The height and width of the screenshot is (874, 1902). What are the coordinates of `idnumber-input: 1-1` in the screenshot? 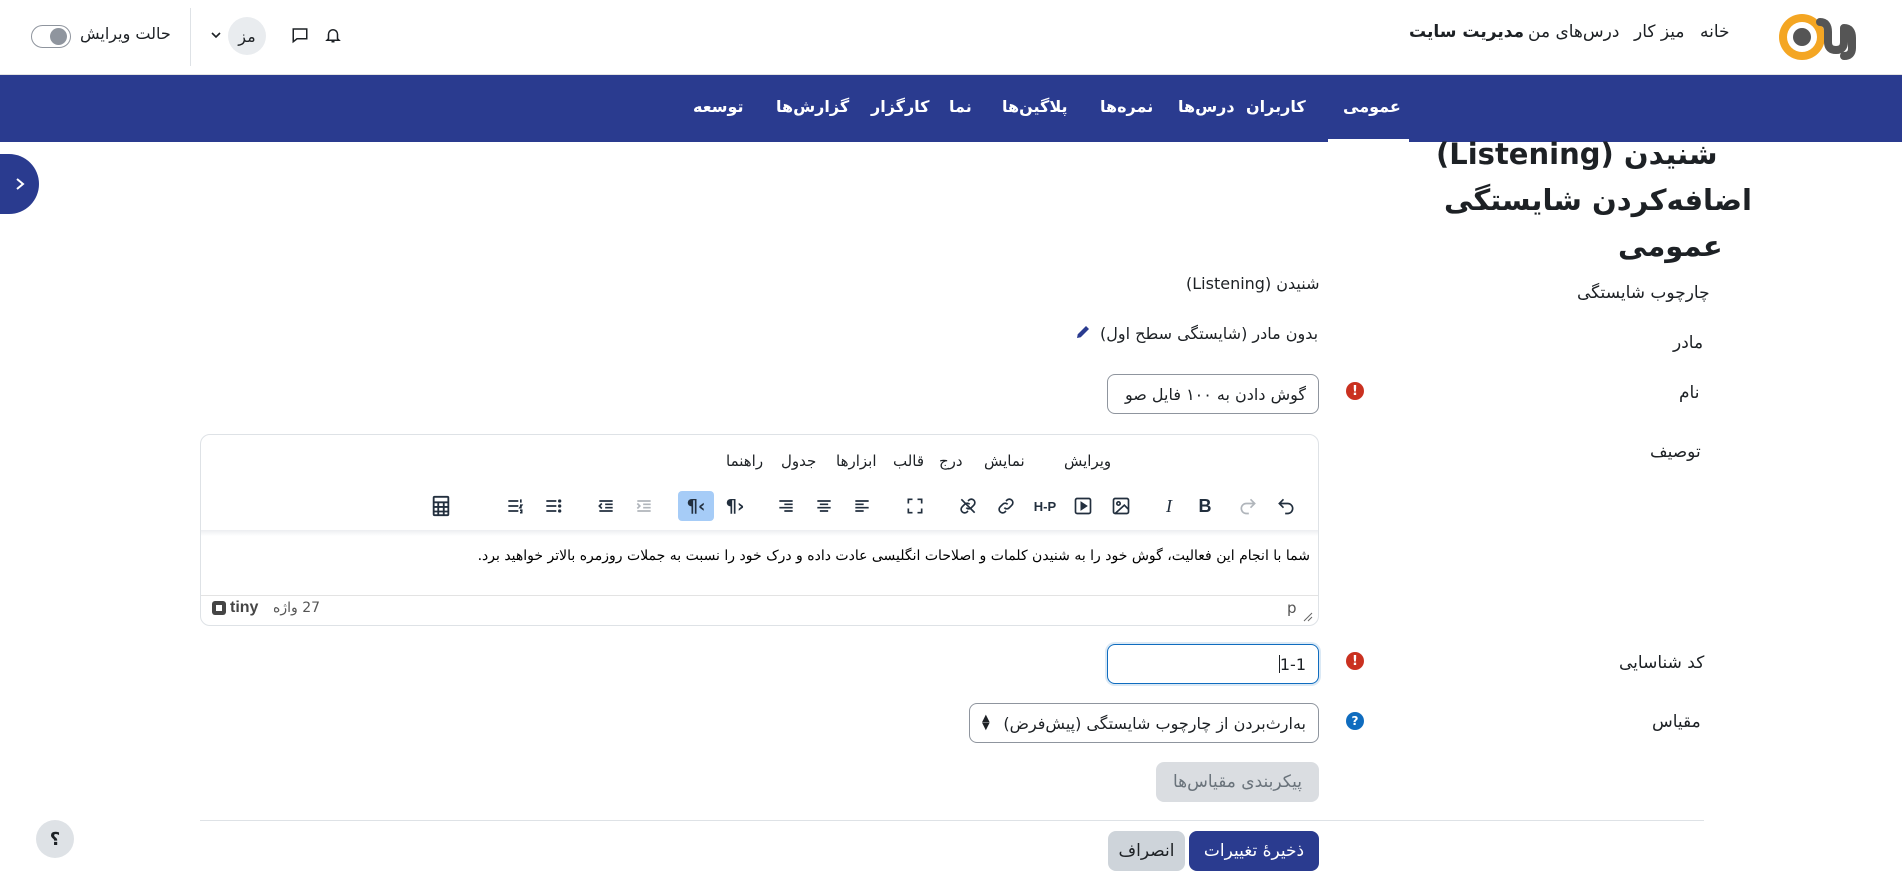 It's located at (1213, 664).